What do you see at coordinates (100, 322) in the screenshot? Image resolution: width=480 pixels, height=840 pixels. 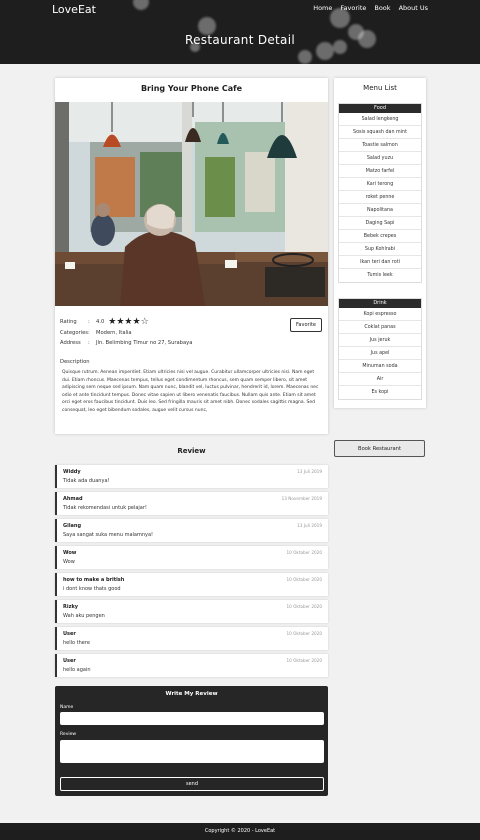 I see `rating-value: 4.0` at bounding box center [100, 322].